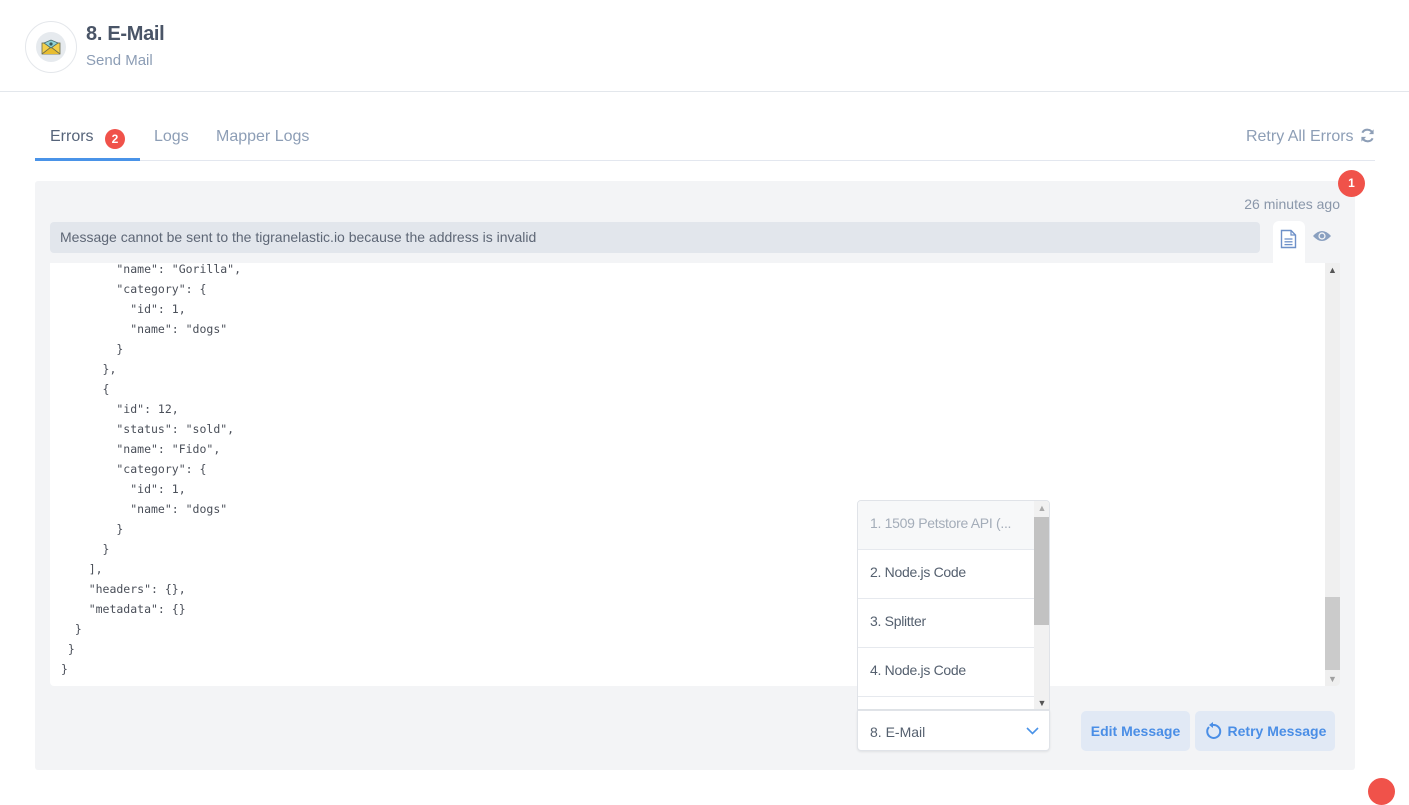 The image size is (1409, 805). What do you see at coordinates (1351, 183) in the screenshot?
I see `error-count-badge: 1` at bounding box center [1351, 183].